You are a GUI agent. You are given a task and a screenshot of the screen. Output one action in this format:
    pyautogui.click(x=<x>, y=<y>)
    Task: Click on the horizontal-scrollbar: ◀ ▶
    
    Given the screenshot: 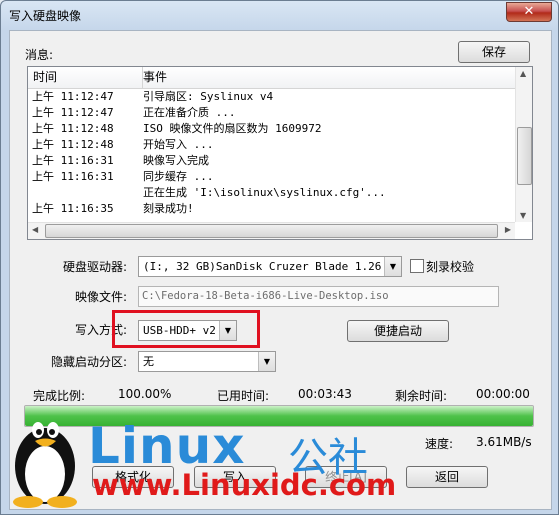 What is the action you would take?
    pyautogui.click(x=271, y=230)
    